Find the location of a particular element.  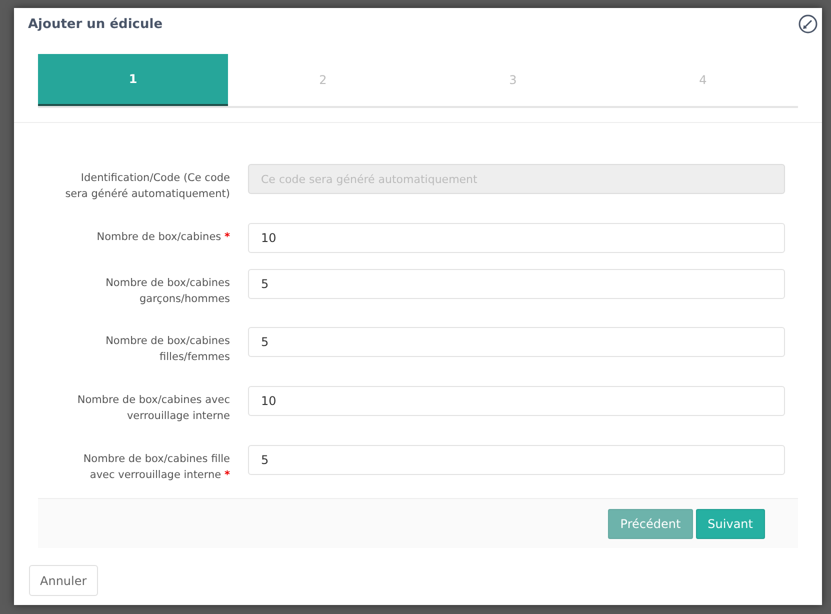

field-label: Nombre de box/cabines fille avec verrouillage interne * is located at coordinates (156, 467).